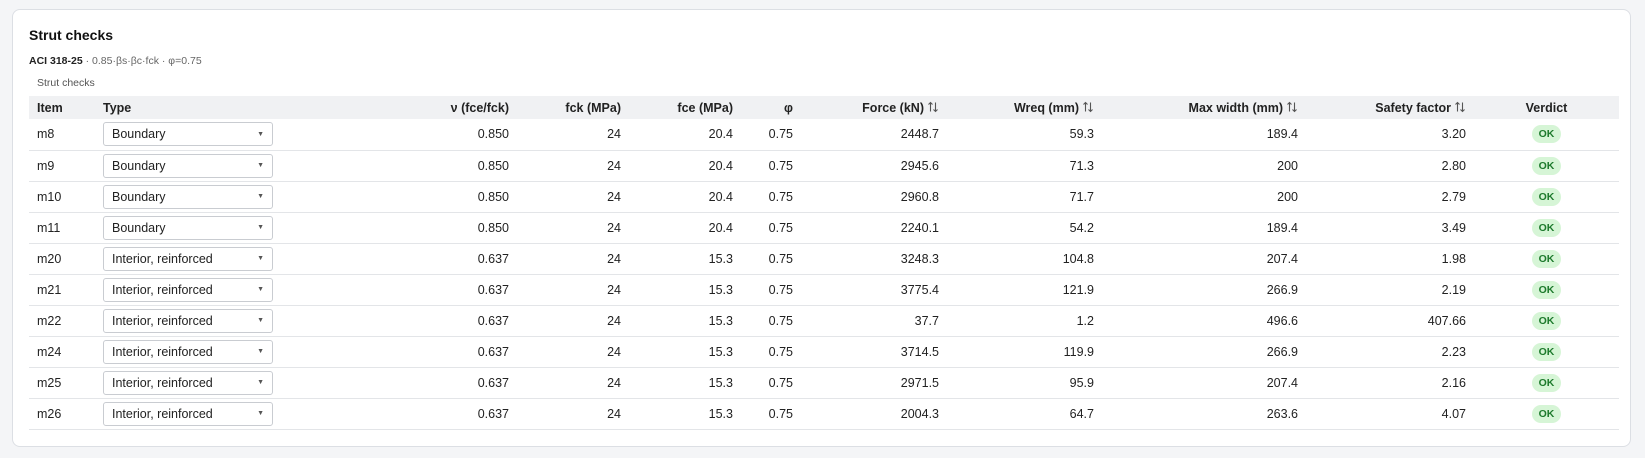 The width and height of the screenshot is (1645, 458). What do you see at coordinates (919, 382) in the screenshot?
I see `cell-force: 2971.5` at bounding box center [919, 382].